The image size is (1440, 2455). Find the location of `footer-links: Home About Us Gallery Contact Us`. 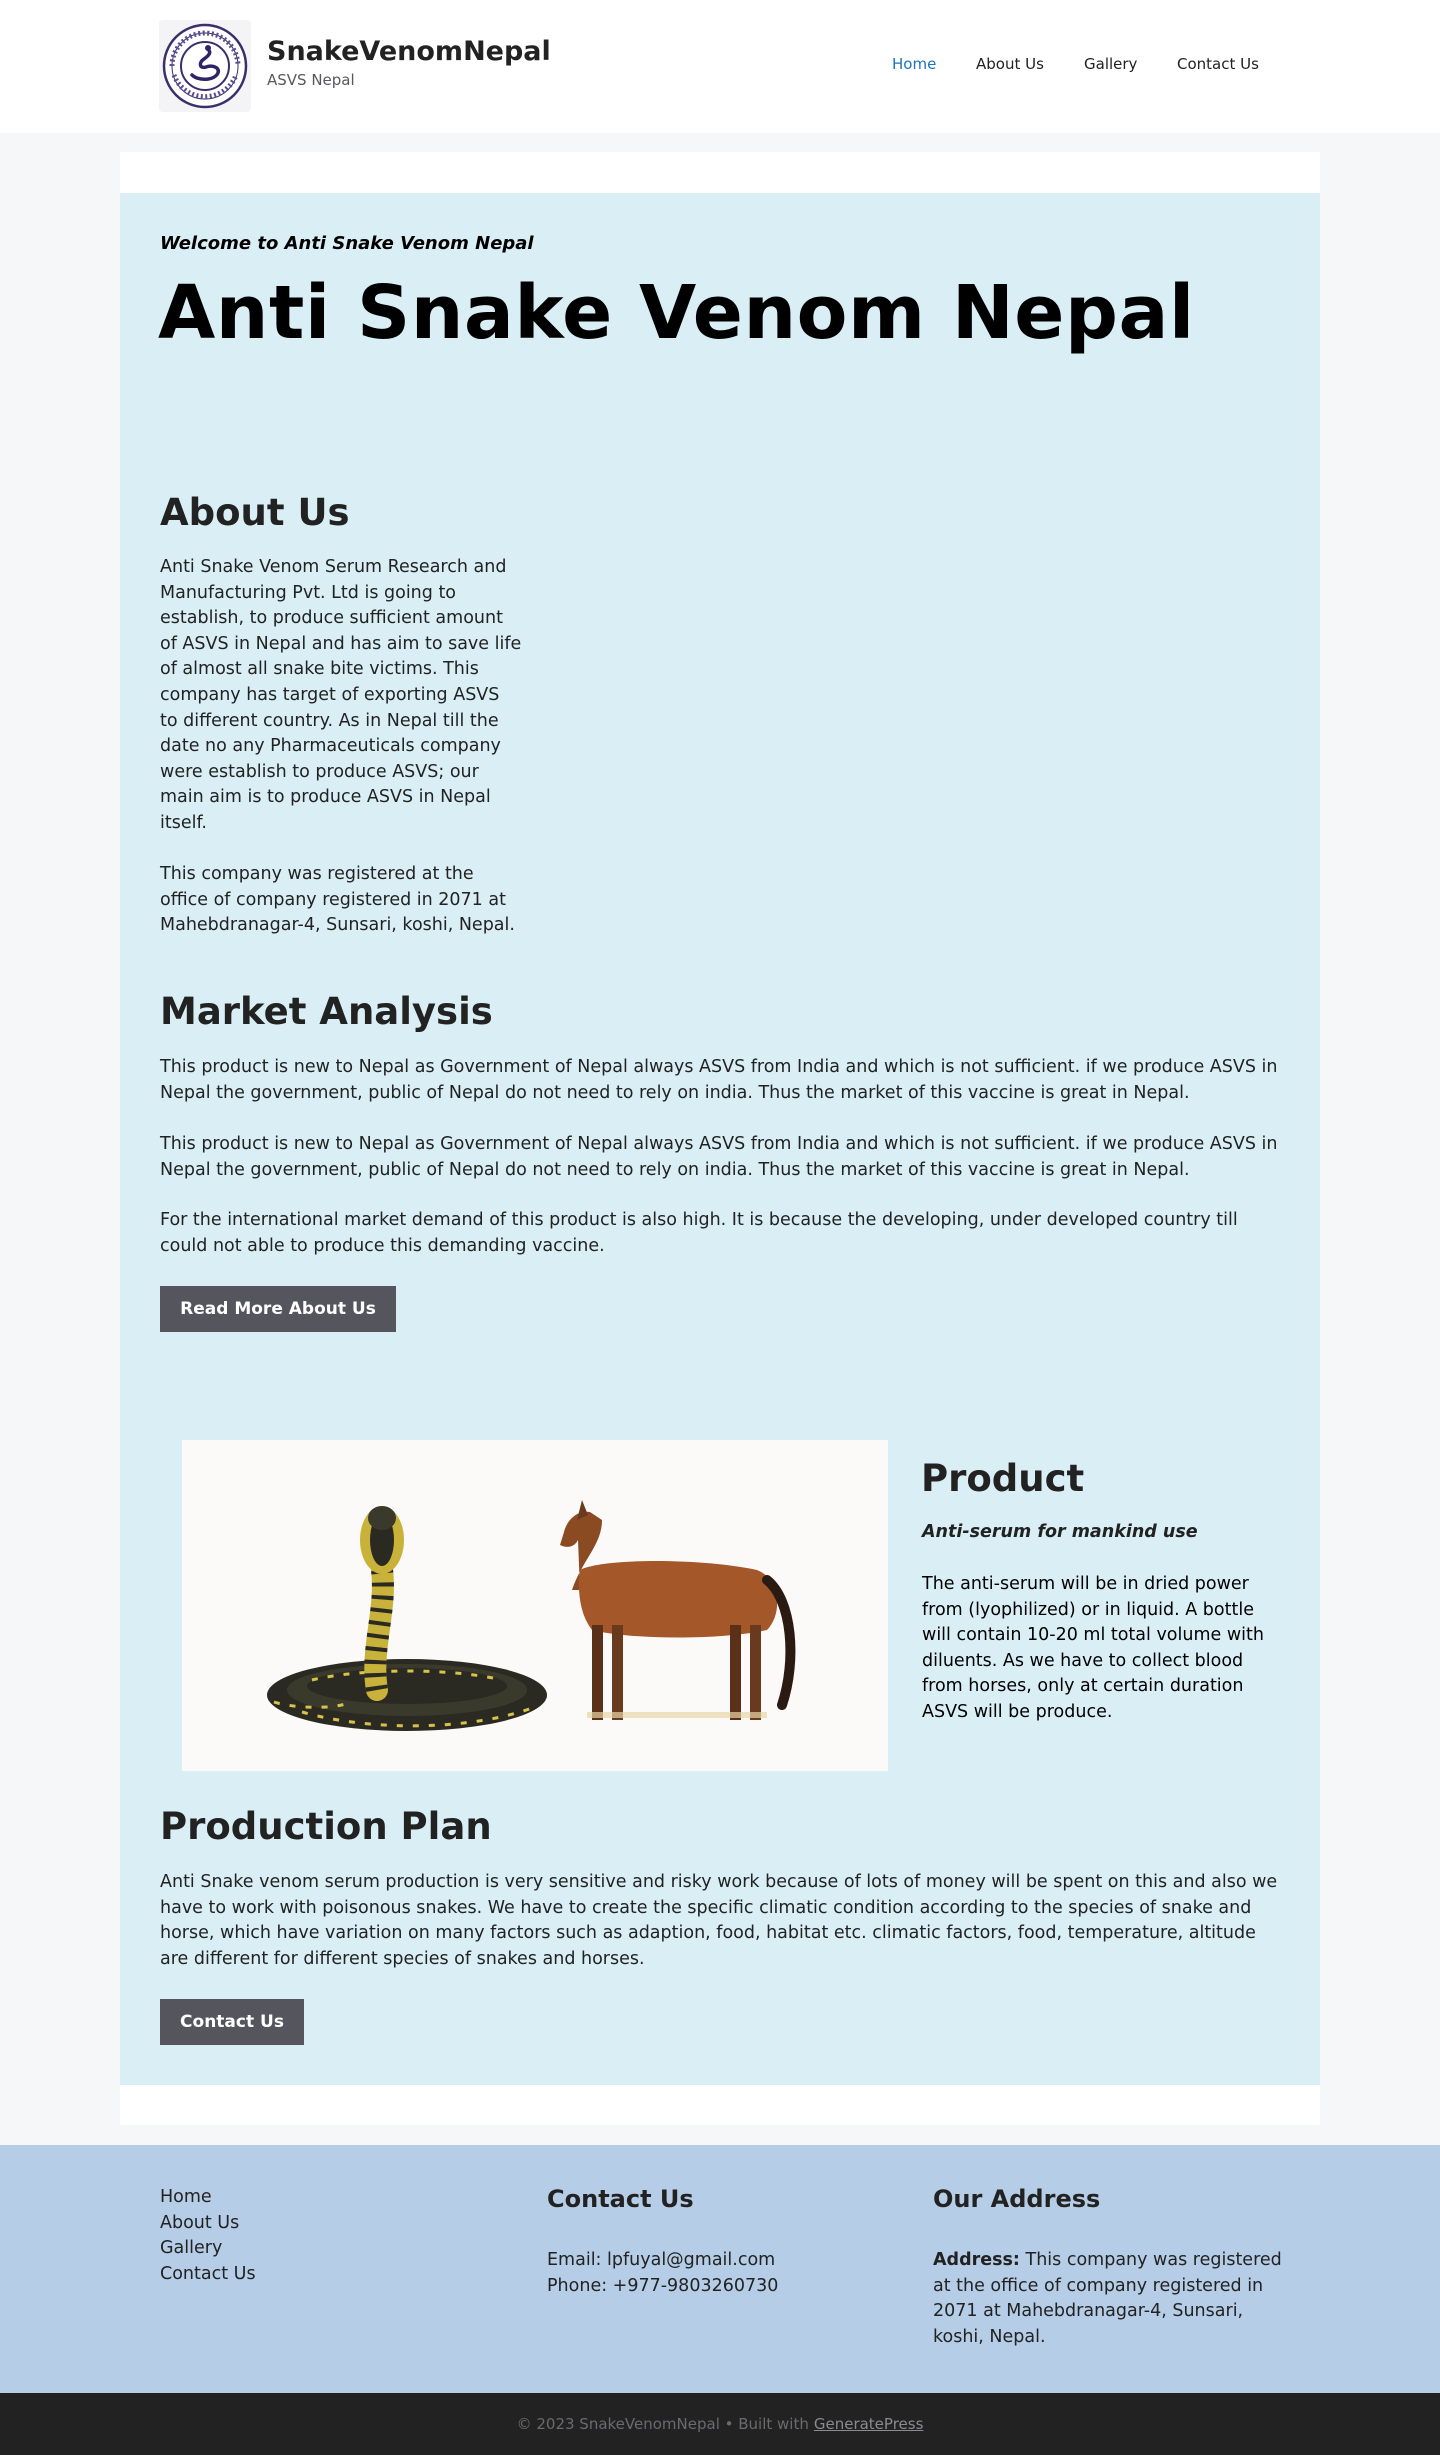

footer-links: Home About Us Gallery Contact Us is located at coordinates (208, 2236).